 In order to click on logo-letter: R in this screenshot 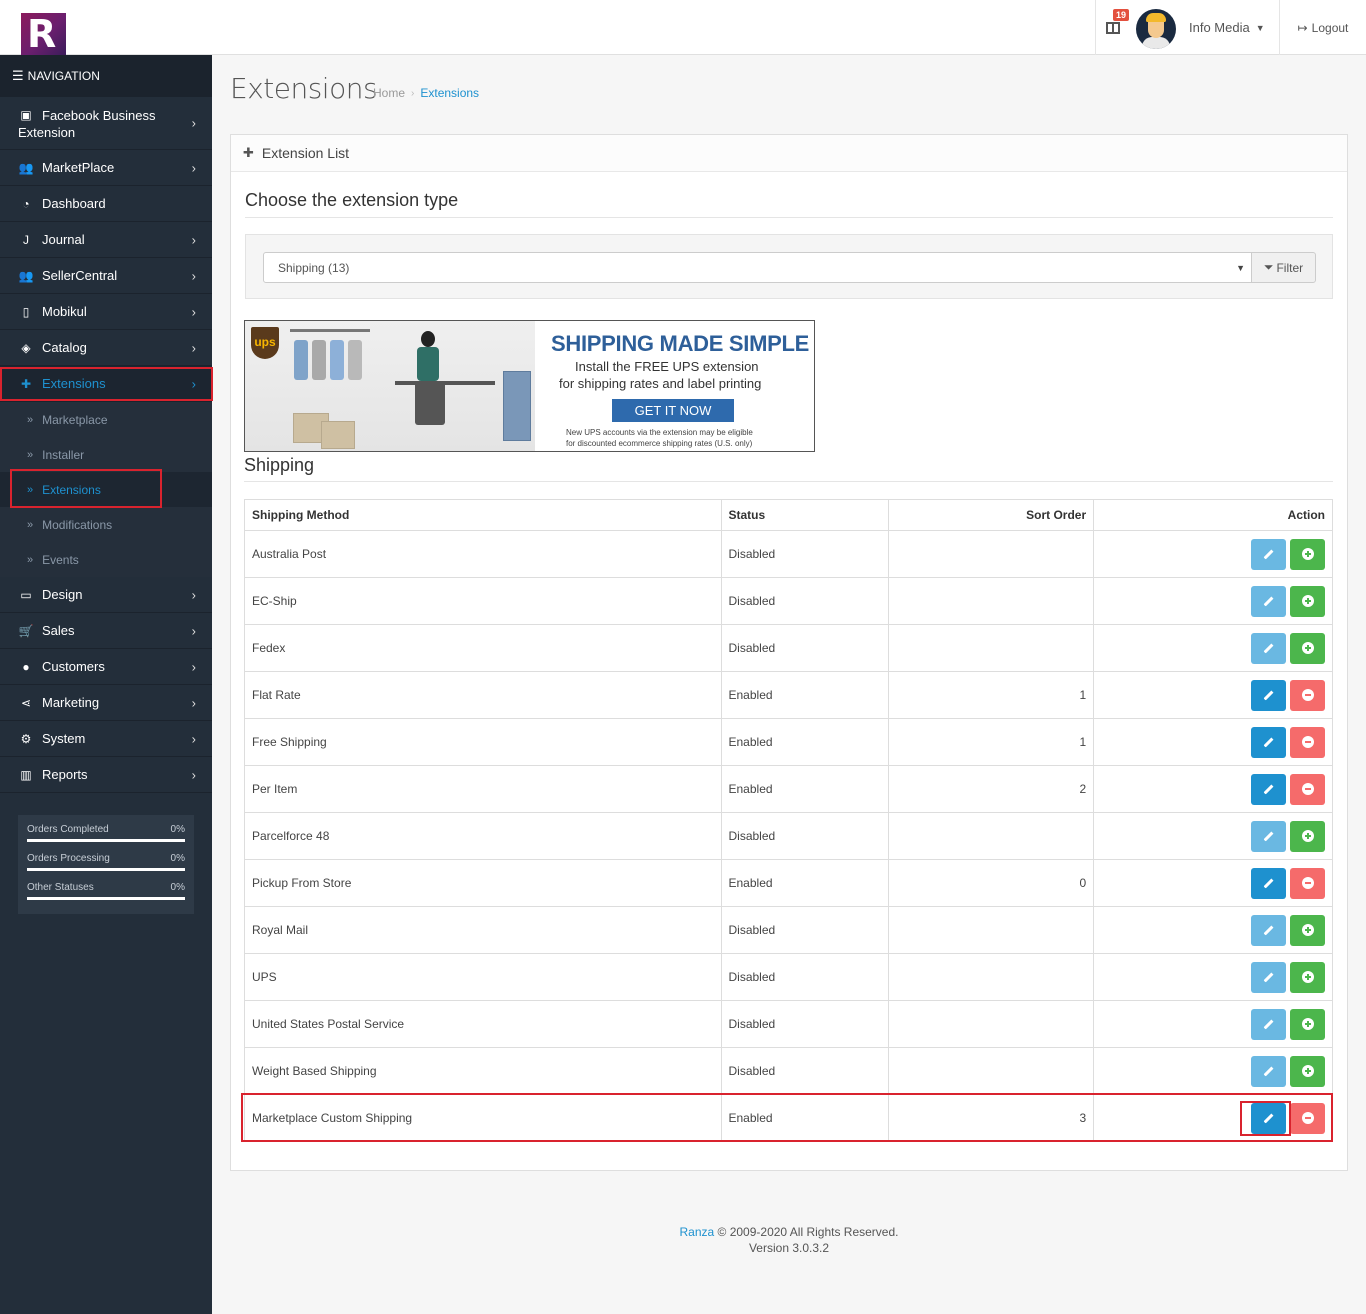, I will do `click(42, 34)`.